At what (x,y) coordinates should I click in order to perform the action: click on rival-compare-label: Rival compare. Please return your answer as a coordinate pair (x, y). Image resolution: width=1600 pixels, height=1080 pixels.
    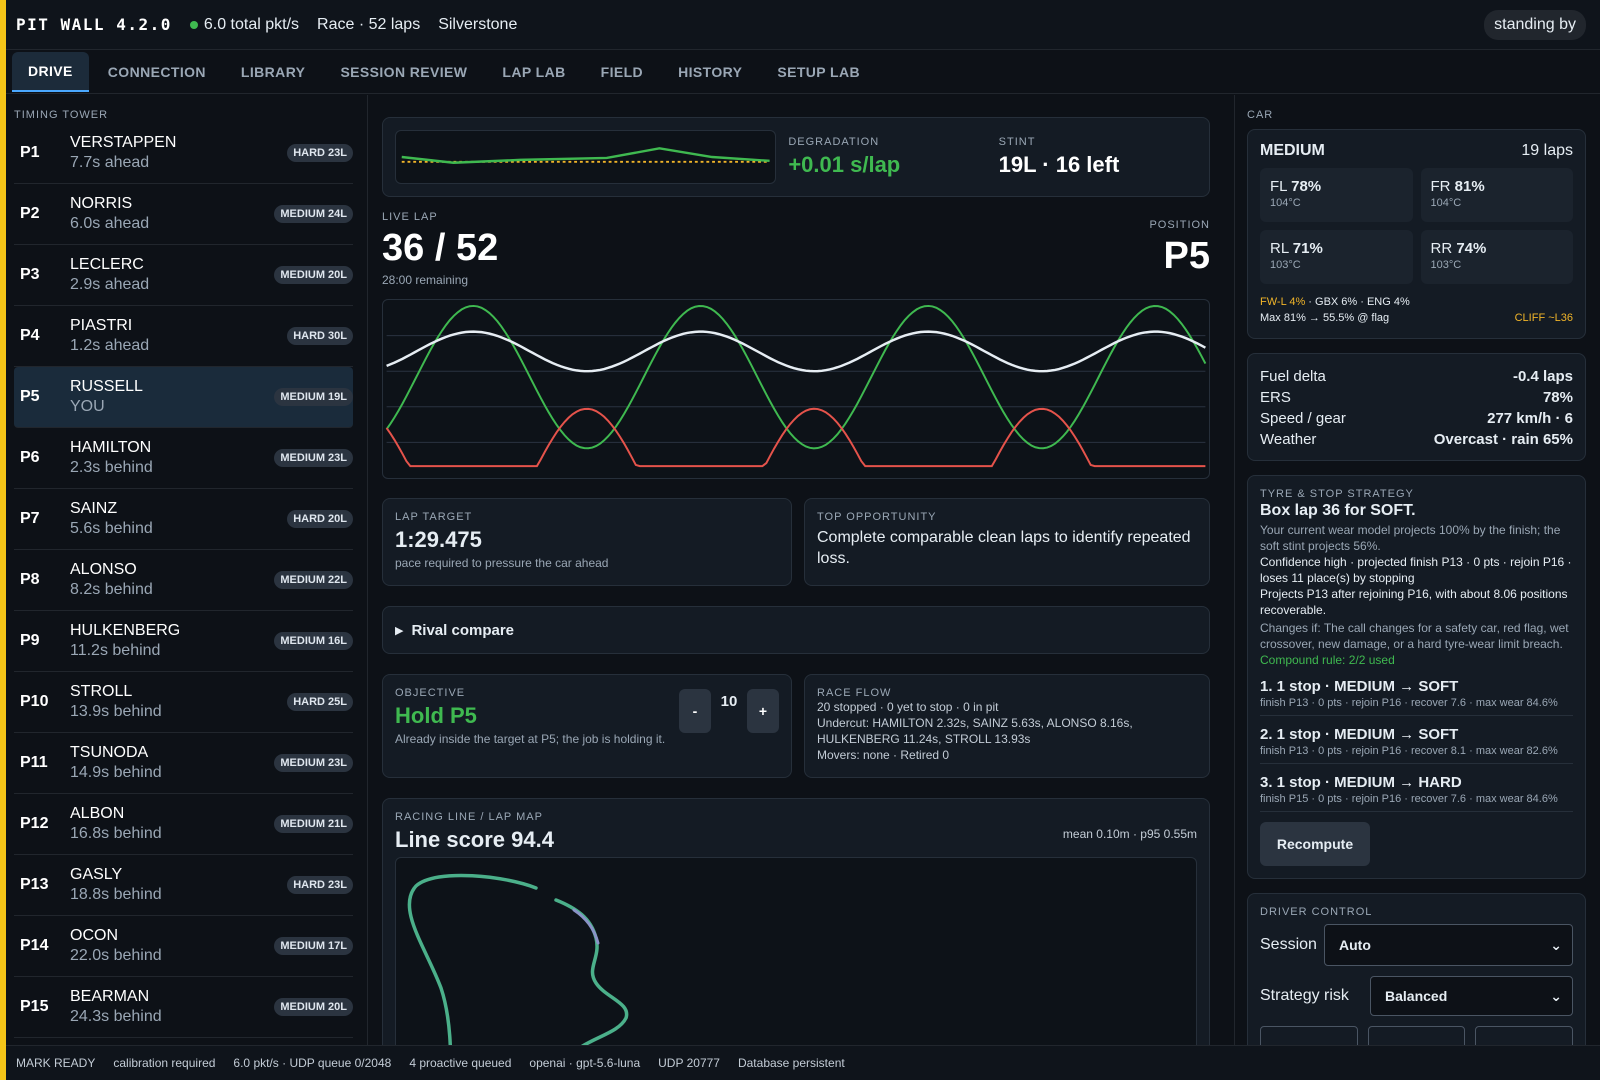
    Looking at the image, I should click on (463, 630).